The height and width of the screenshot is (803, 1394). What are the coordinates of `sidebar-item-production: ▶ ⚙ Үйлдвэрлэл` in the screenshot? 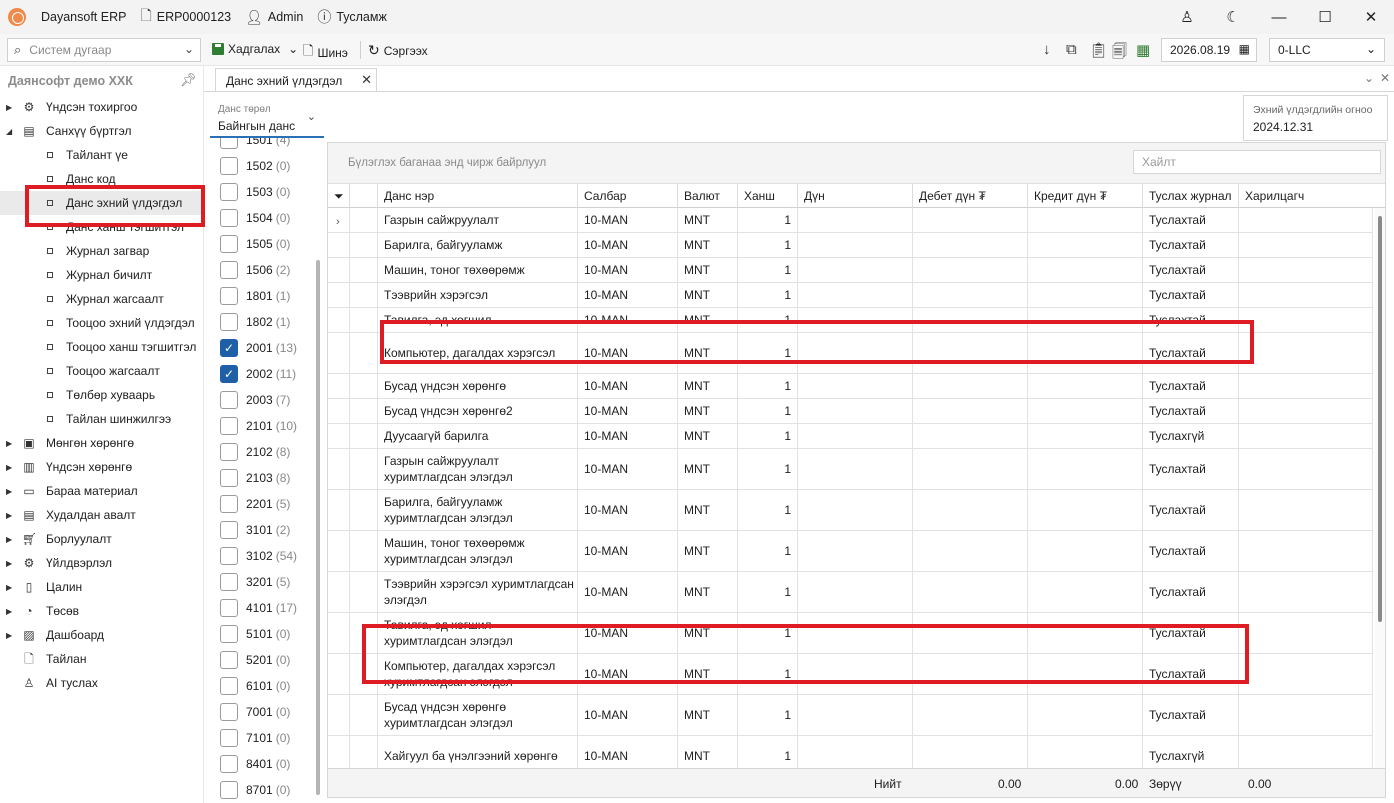 It's located at (102, 563).